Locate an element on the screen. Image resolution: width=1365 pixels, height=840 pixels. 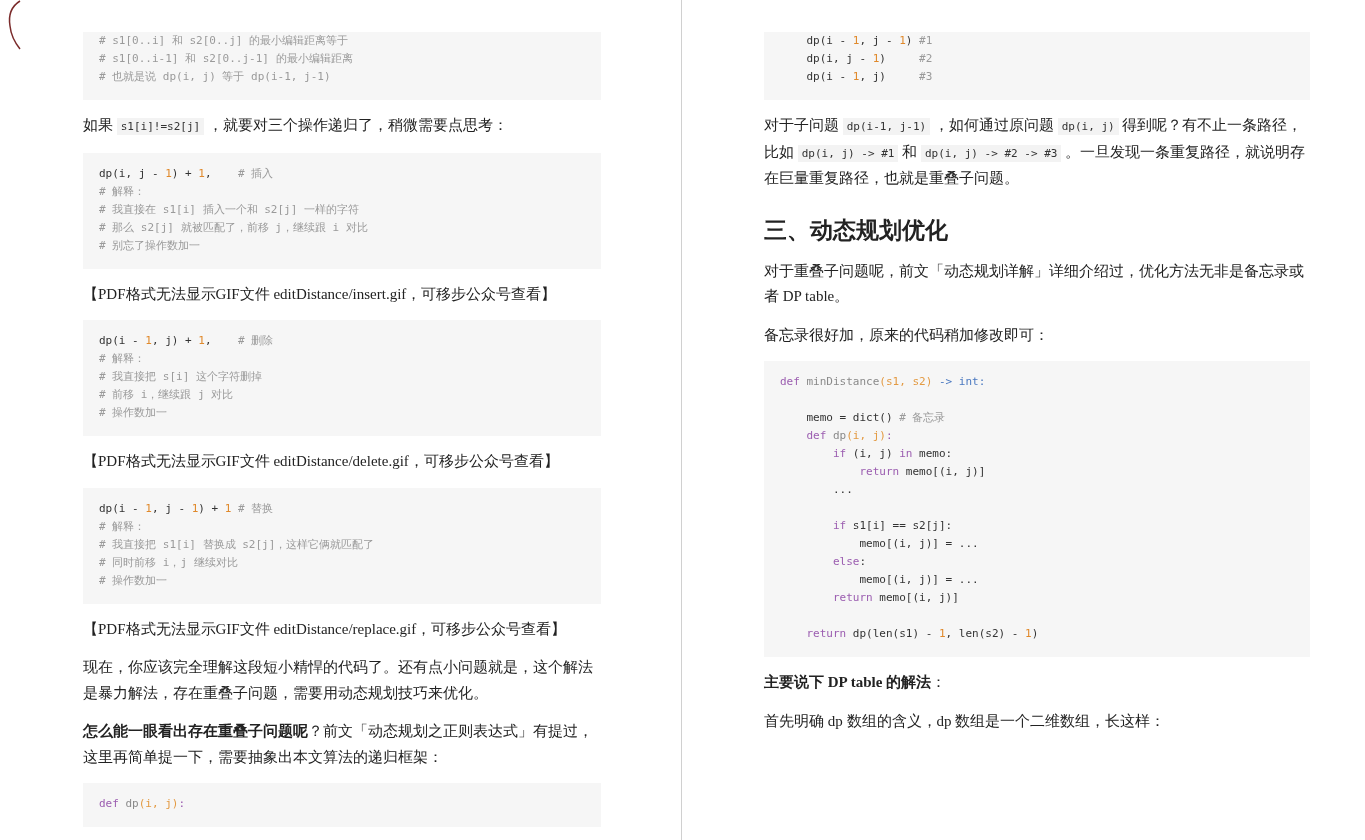
paragraph: 如果 s1[i]!=s2[j] ，就要对三个操作递归了，稍微需要点思考： is located at coordinates (296, 126).